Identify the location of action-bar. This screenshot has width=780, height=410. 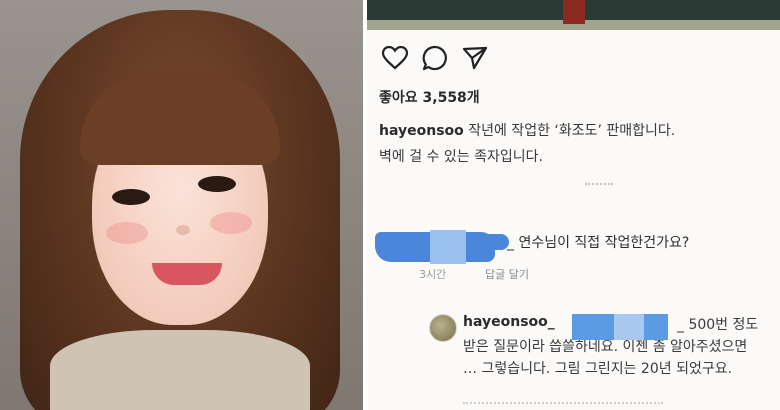
(435, 58).